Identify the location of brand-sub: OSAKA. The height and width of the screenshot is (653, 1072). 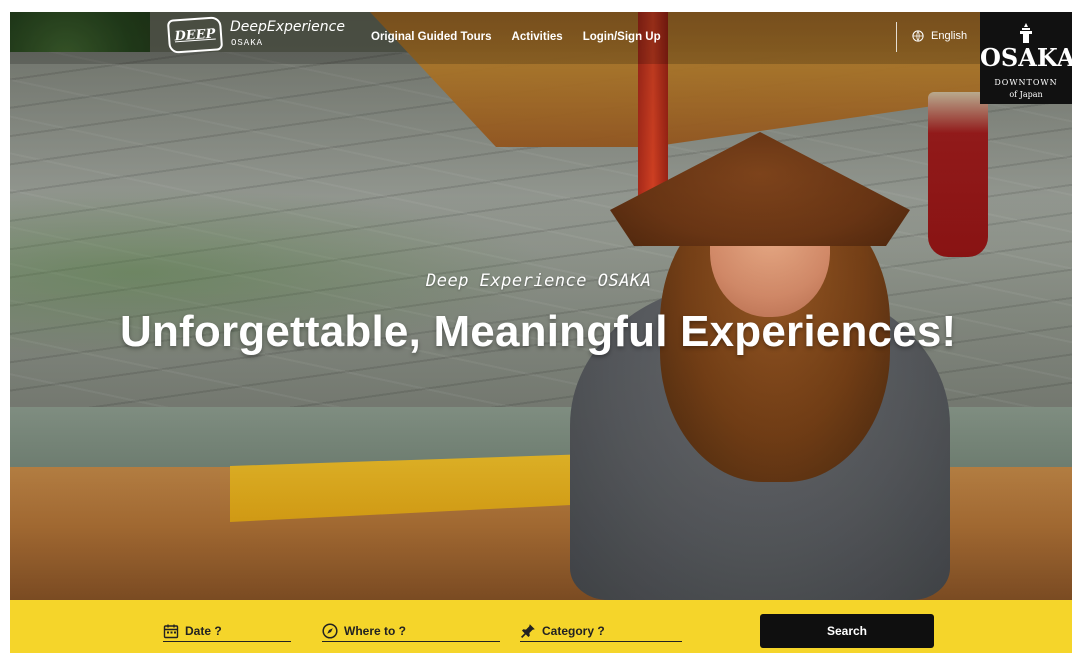
(247, 43).